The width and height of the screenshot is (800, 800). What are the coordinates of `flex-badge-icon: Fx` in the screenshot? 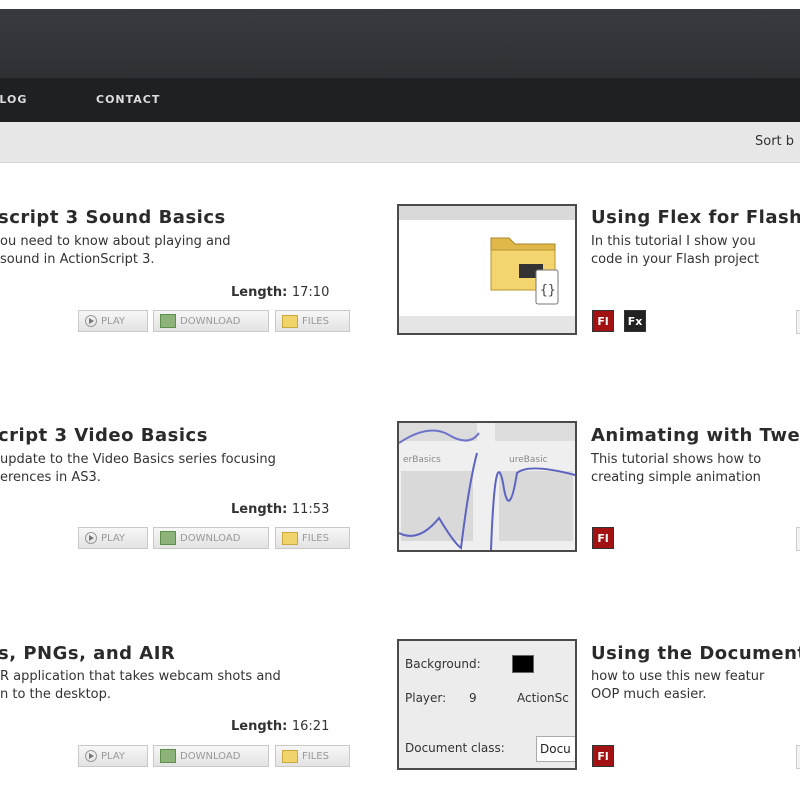 It's located at (635, 321).